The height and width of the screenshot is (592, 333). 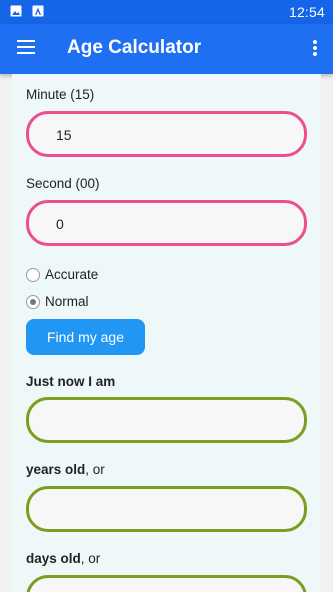 I want to click on second-input: 0, so click(x=166, y=223).